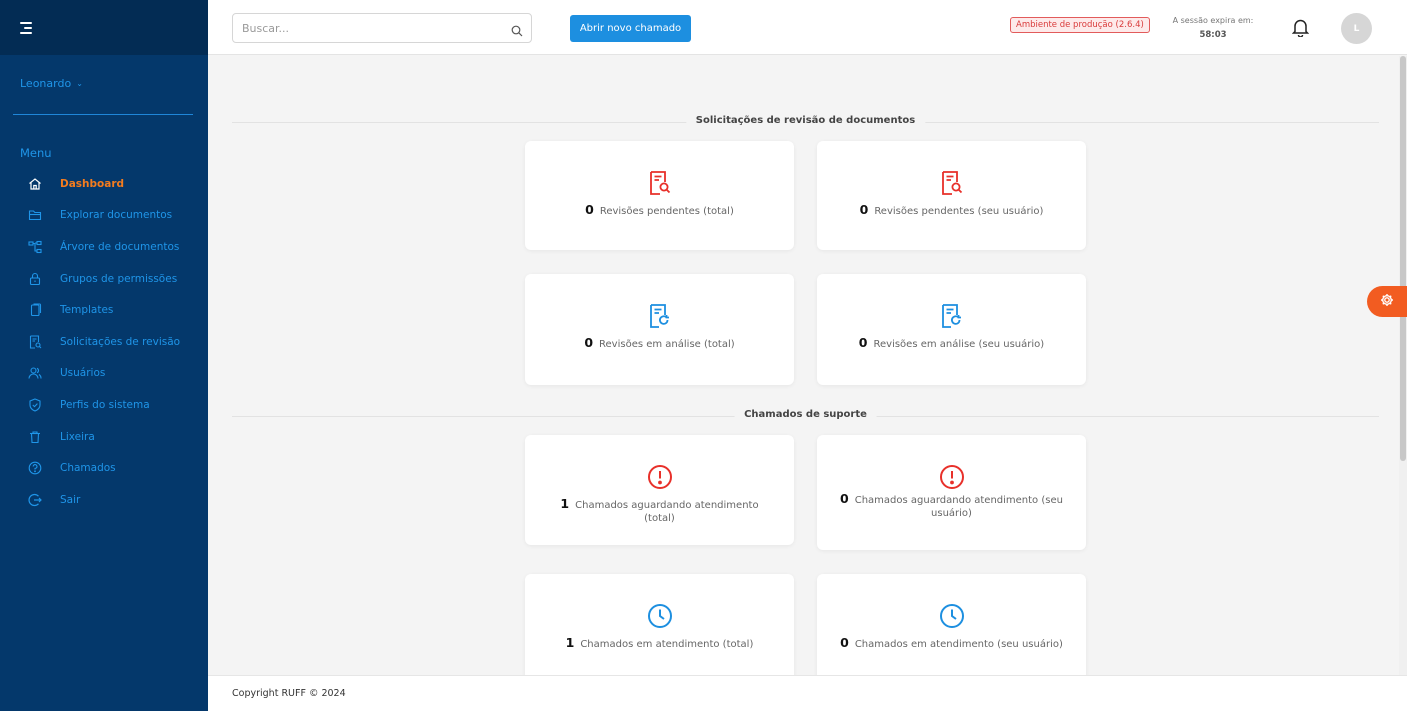  What do you see at coordinates (1403, 258) in the screenshot?
I see `scrollbar-thumb` at bounding box center [1403, 258].